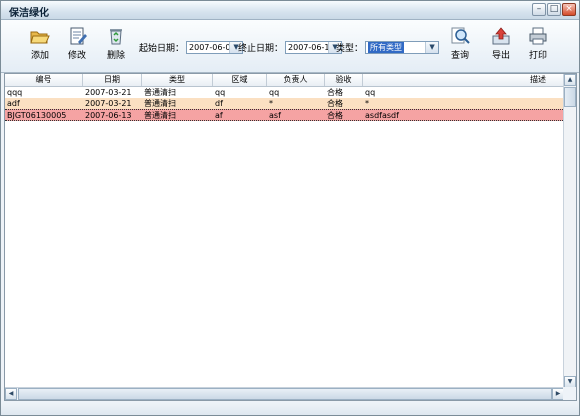  What do you see at coordinates (13, 103) in the screenshot?
I see `cell-id: adf` at bounding box center [13, 103].